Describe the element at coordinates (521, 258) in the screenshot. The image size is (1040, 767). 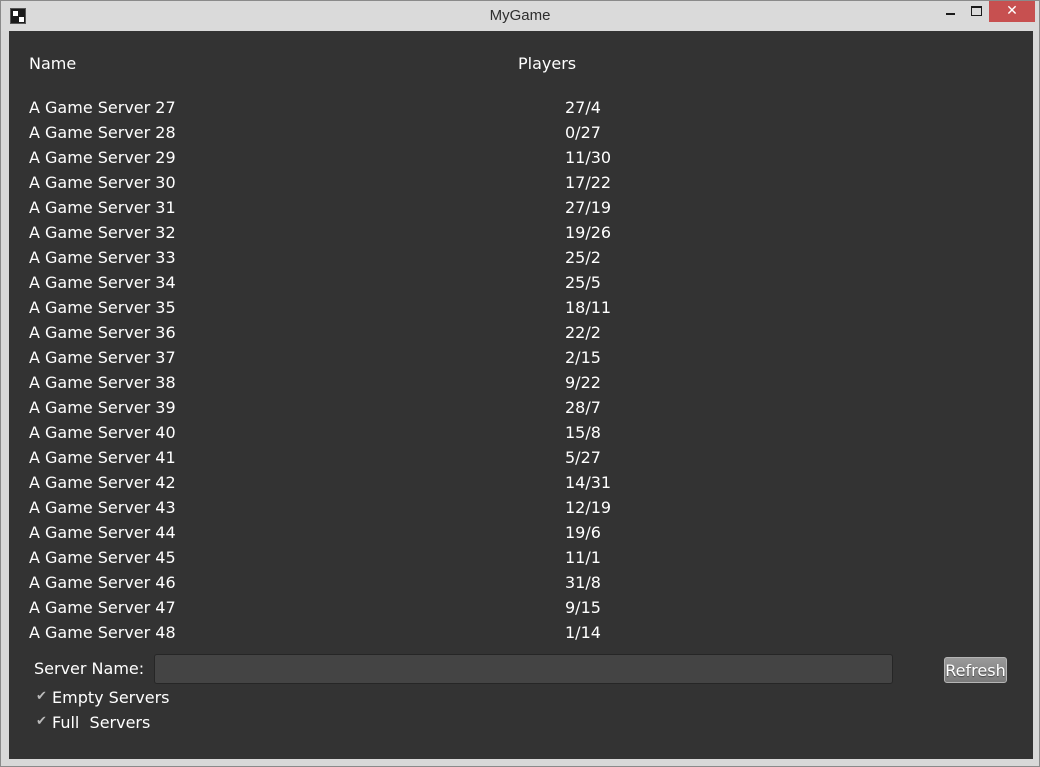
I see `server-row: A Game Server 33 25/2` at that location.